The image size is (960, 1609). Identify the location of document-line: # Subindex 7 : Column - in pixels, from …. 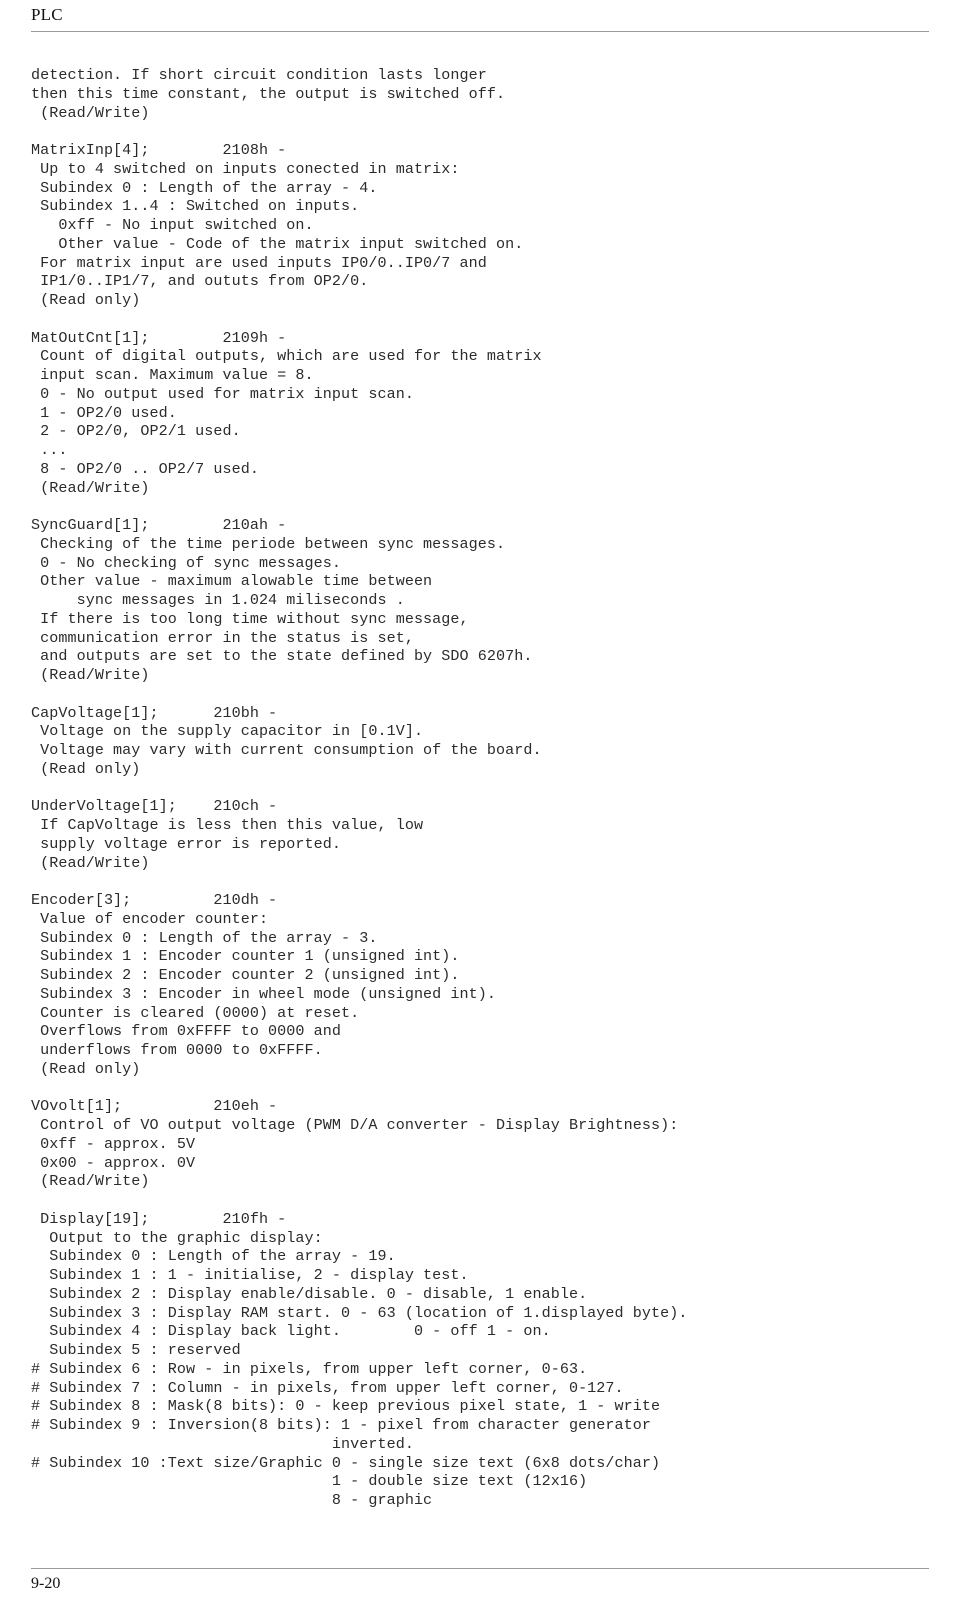
(327, 1387).